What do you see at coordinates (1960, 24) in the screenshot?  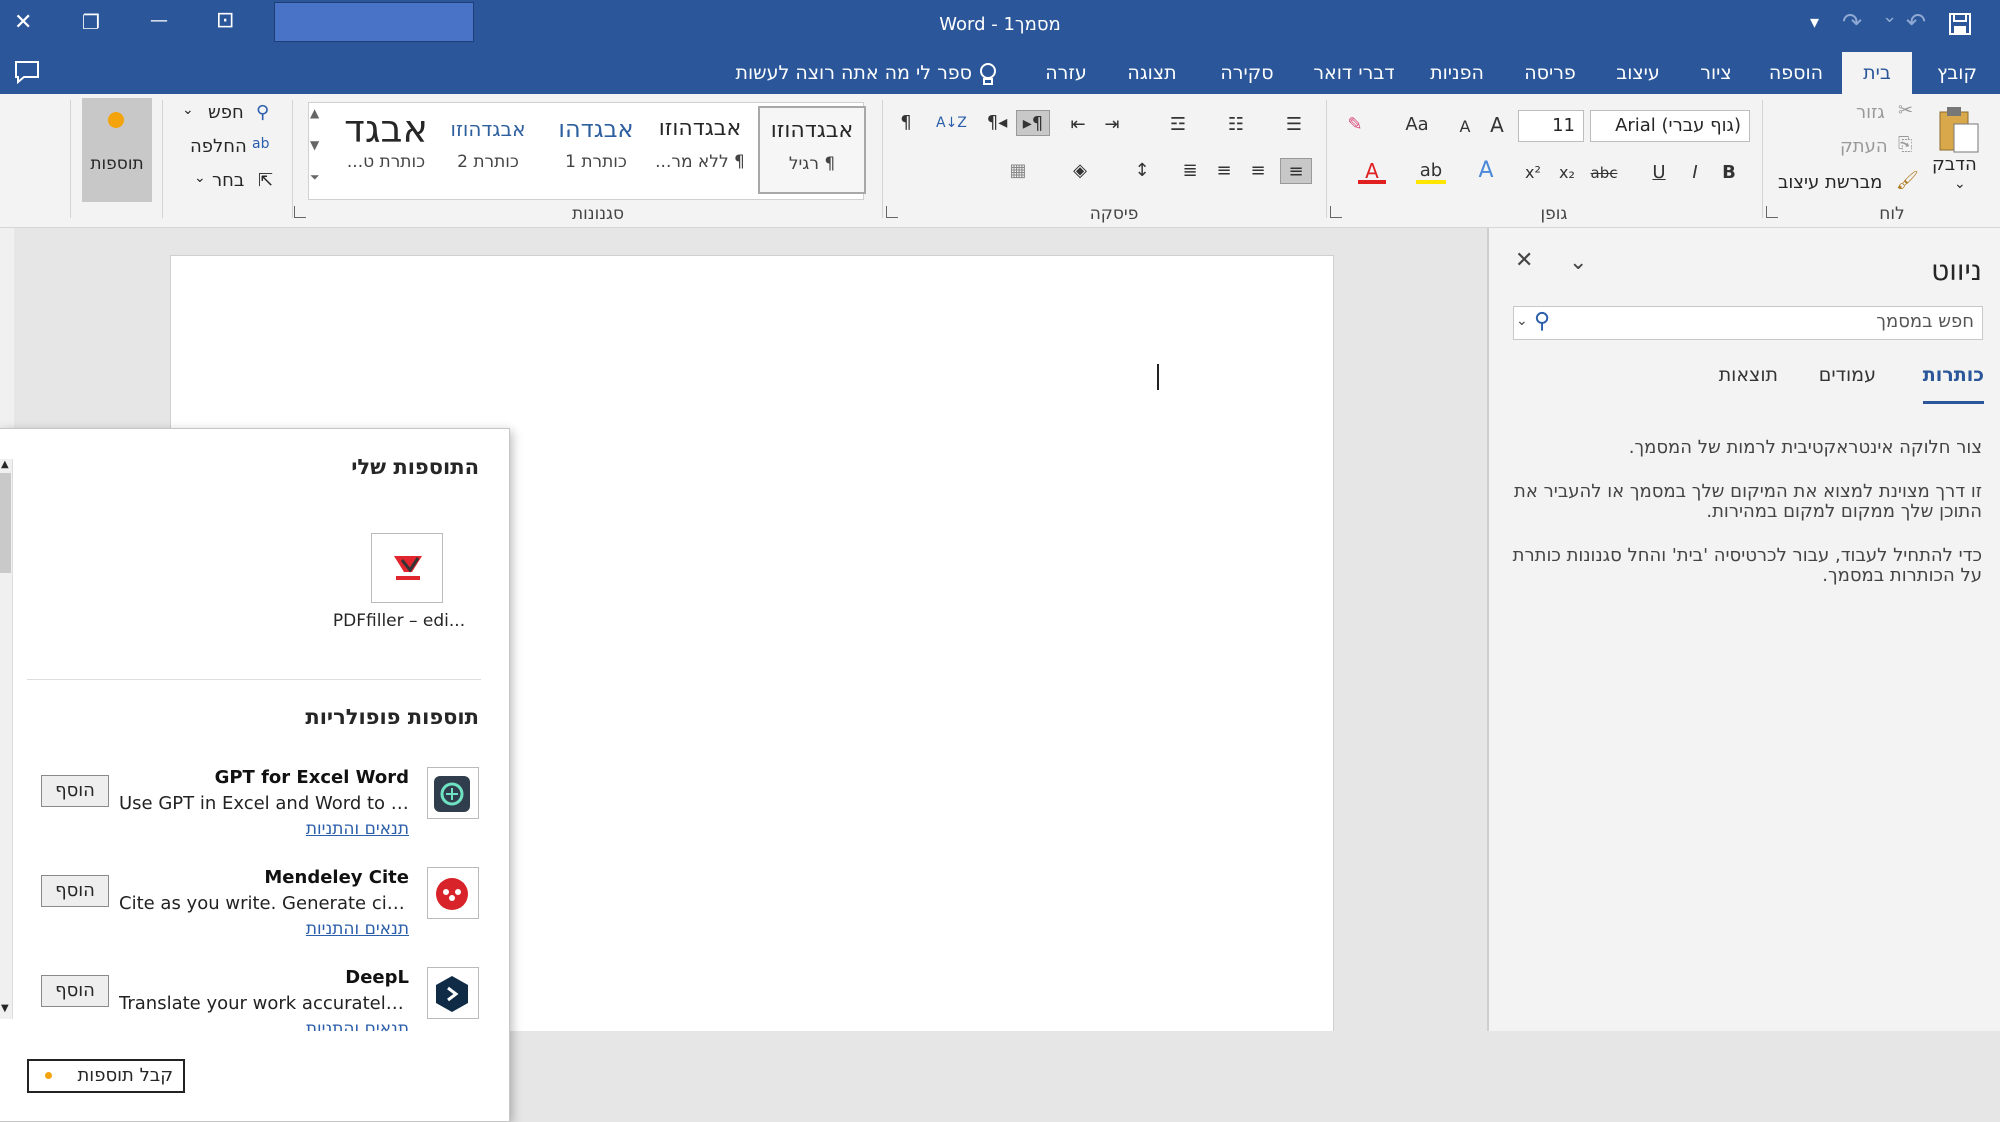 I see `save-icon` at bounding box center [1960, 24].